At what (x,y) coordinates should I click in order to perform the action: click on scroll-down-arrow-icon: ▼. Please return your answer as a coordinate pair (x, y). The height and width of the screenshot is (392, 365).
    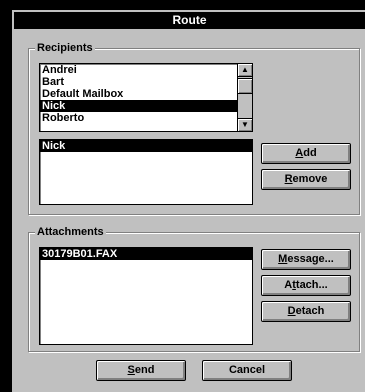
    Looking at the image, I should click on (245, 124).